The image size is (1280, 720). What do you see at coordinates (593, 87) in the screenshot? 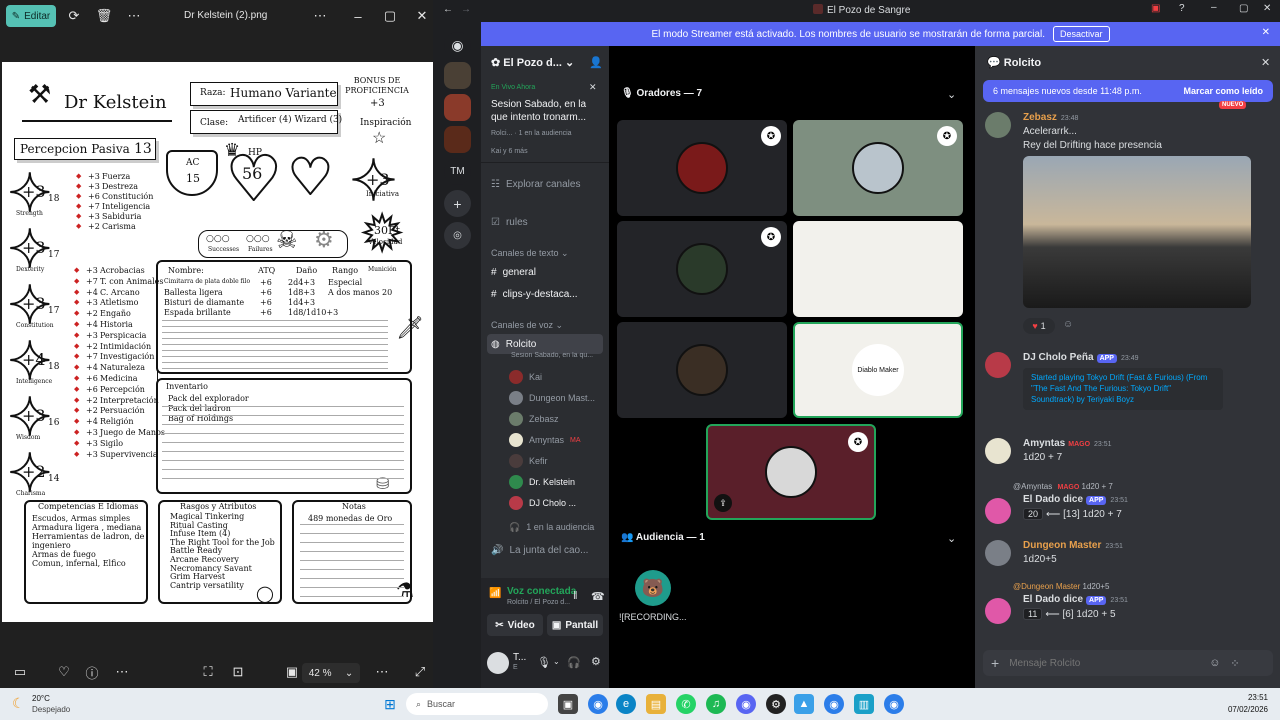
I see `close-live-icon: ✕` at bounding box center [593, 87].